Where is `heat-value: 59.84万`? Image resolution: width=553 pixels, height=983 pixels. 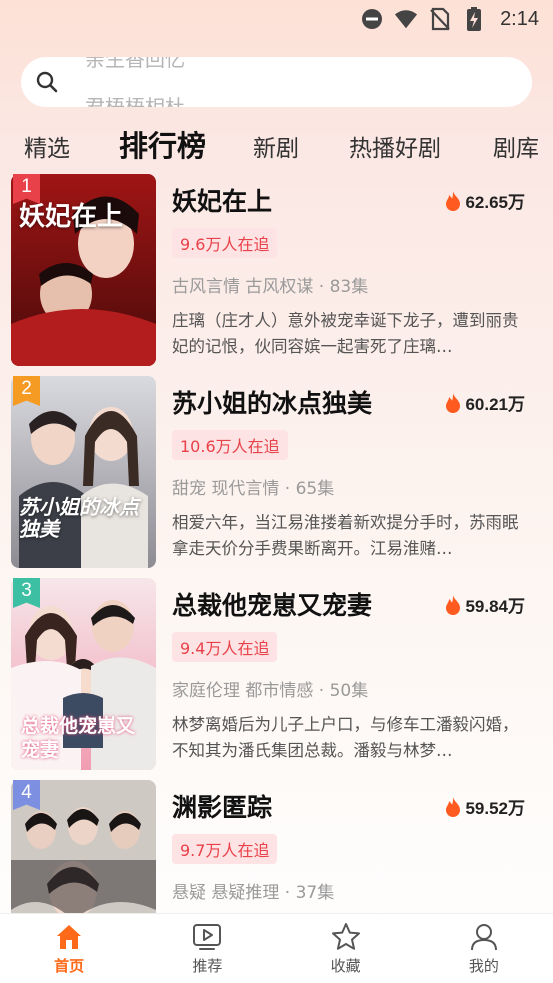
heat-value: 59.84万 is located at coordinates (495, 606).